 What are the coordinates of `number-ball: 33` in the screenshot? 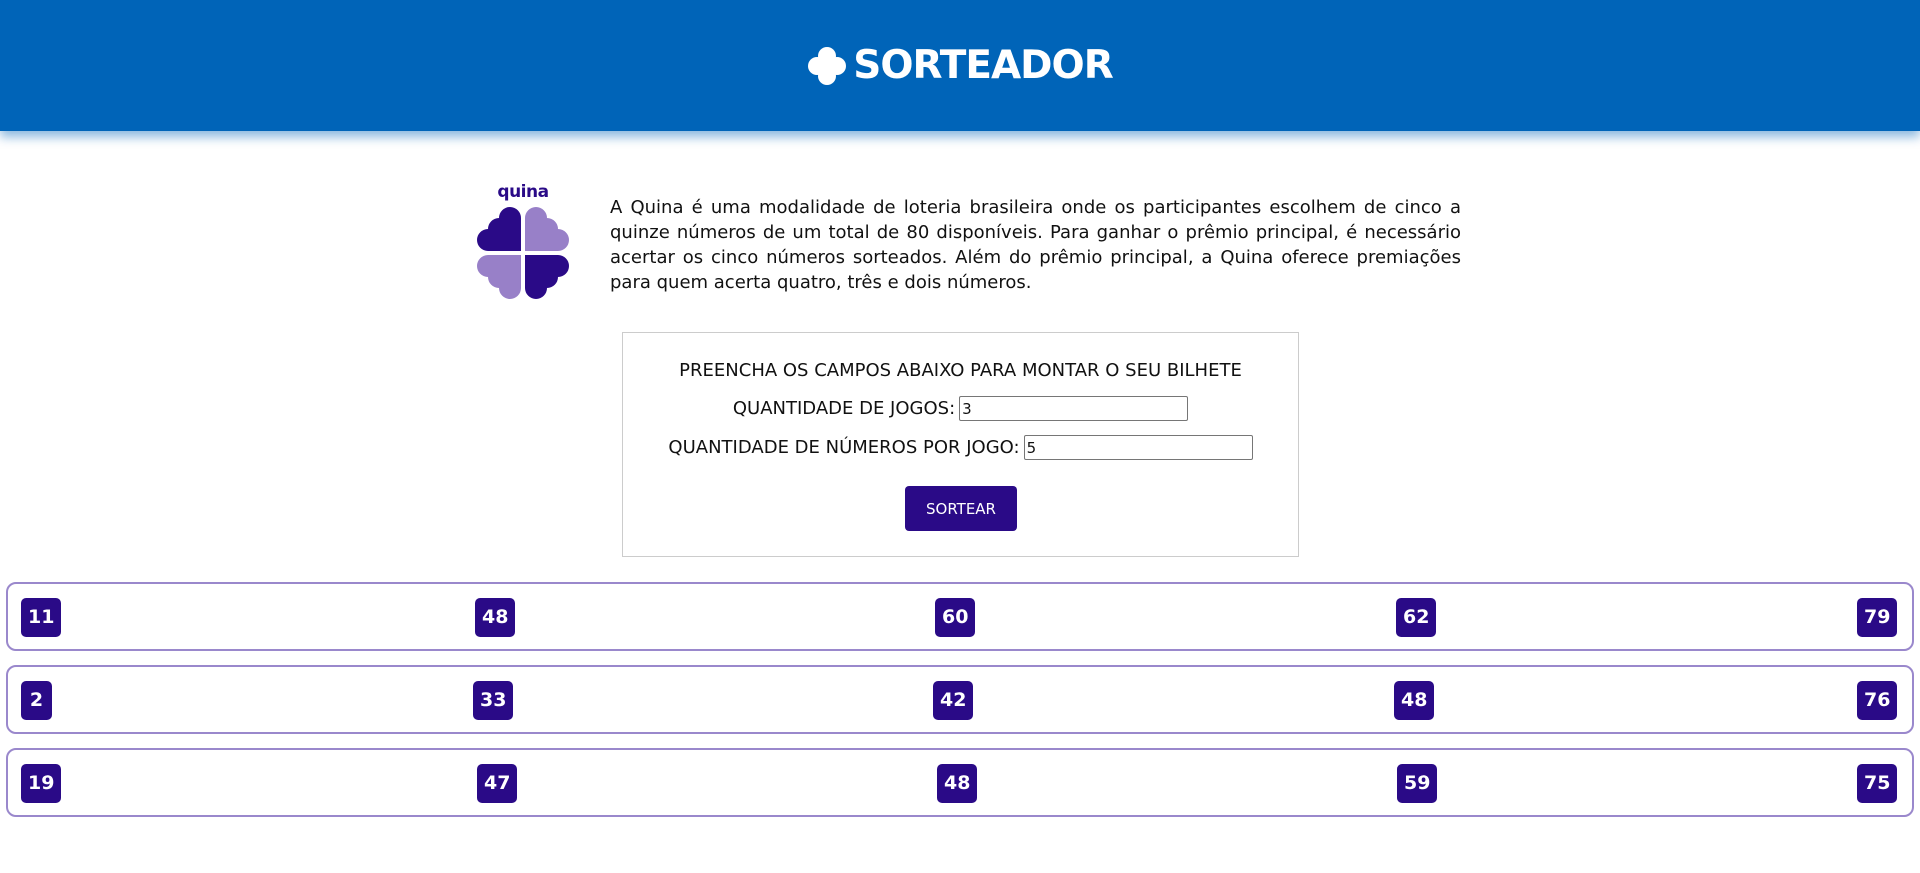 It's located at (493, 700).